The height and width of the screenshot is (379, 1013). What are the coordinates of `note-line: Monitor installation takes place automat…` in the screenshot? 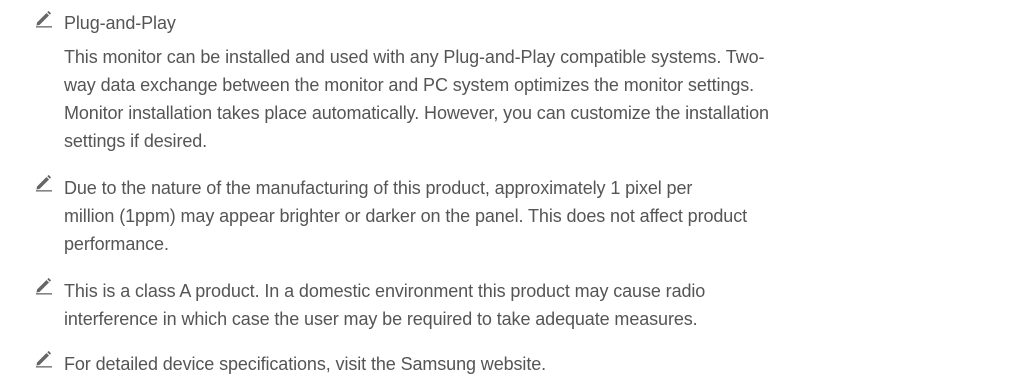 It's located at (416, 113).